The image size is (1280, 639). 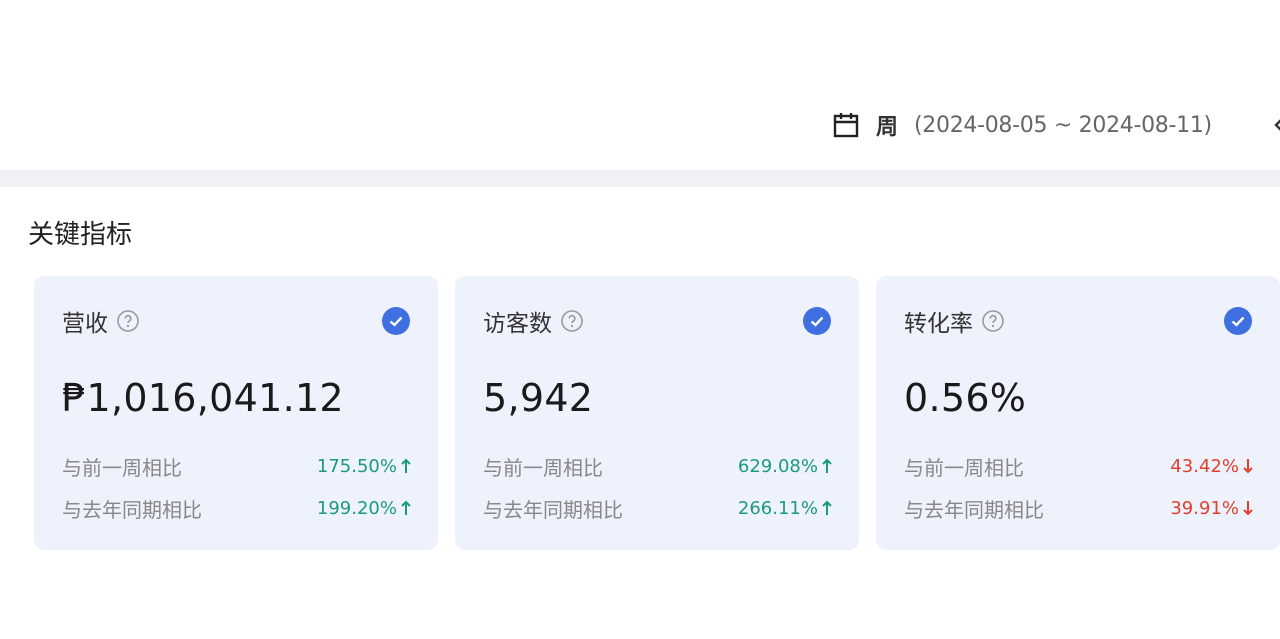 I want to click on comparison-value: 629.08%, so click(x=785, y=466).